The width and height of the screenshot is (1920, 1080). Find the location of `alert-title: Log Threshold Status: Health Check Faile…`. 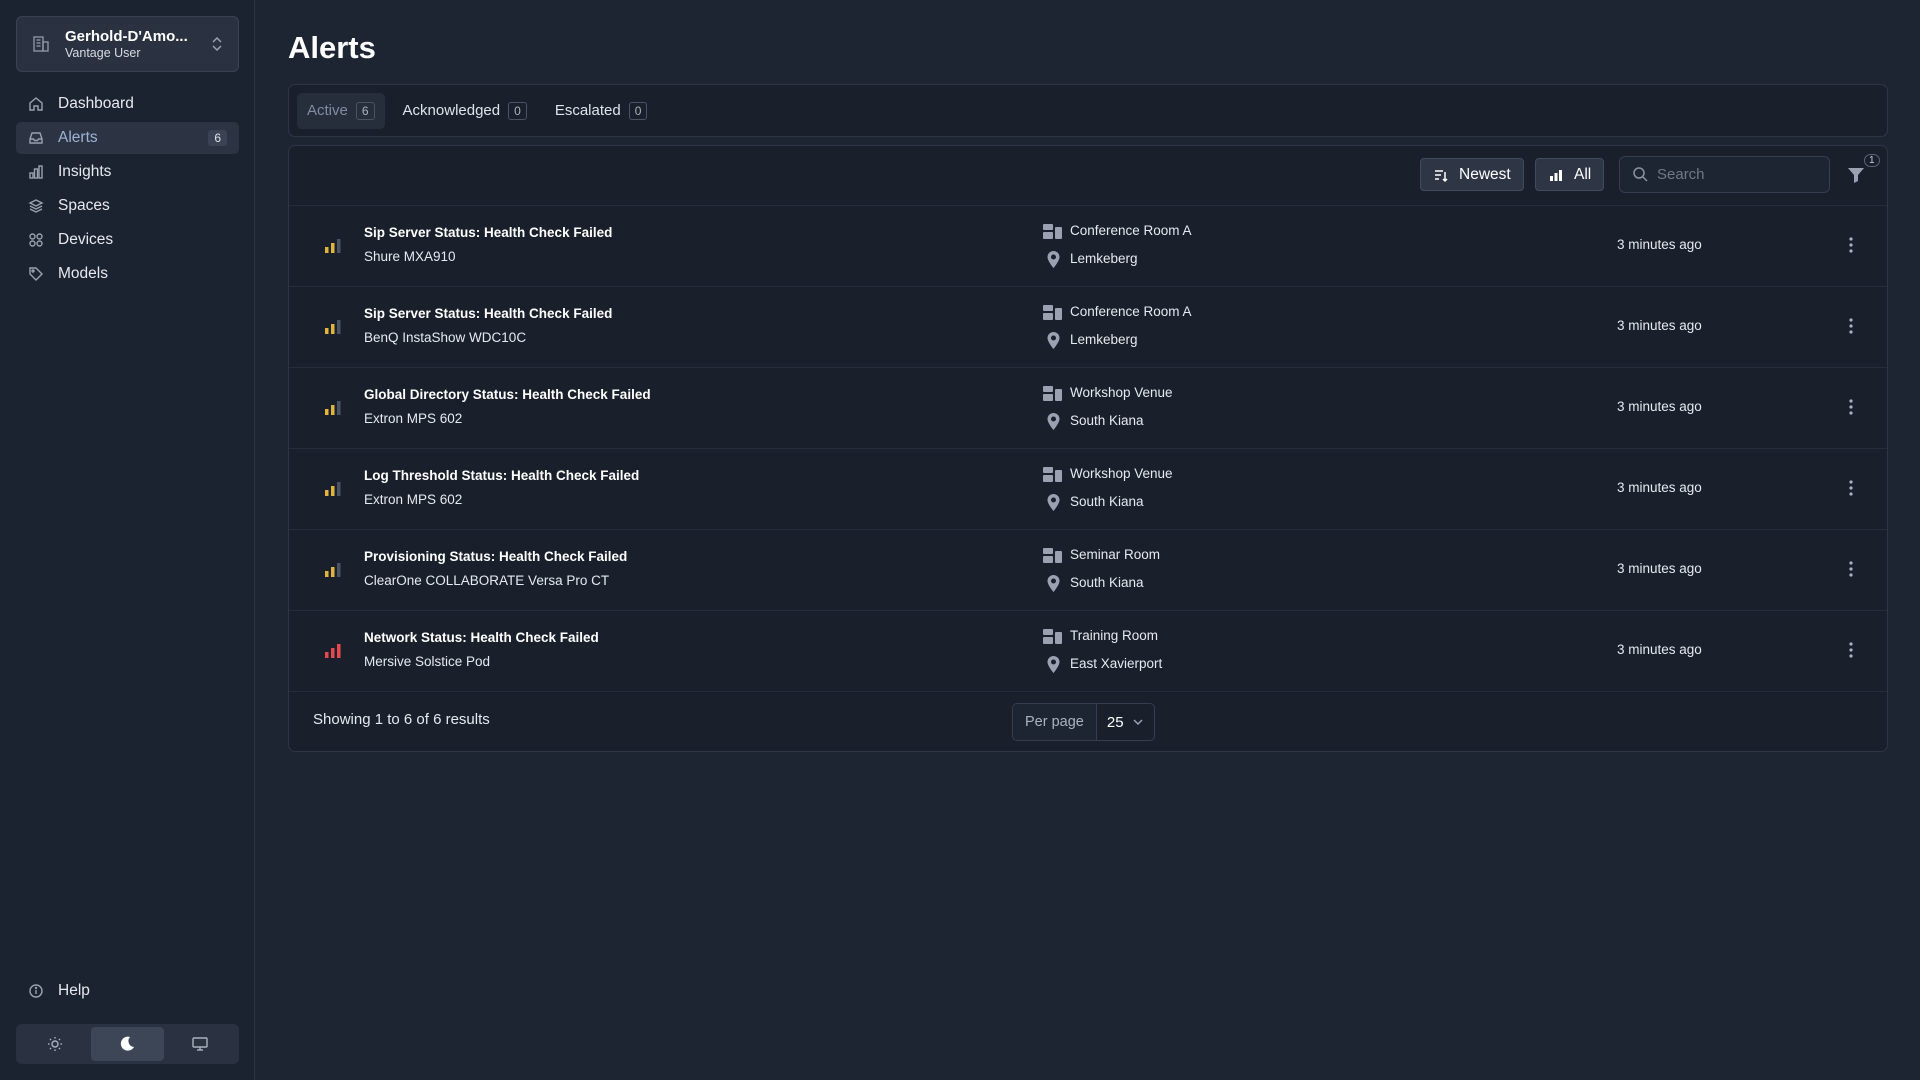

alert-title: Log Threshold Status: Health Check Faile… is located at coordinates (502, 475).